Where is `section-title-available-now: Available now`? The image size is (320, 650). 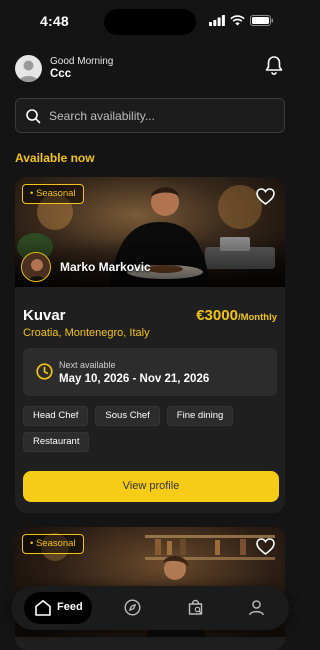 section-title-available-now: Available now is located at coordinates (55, 158).